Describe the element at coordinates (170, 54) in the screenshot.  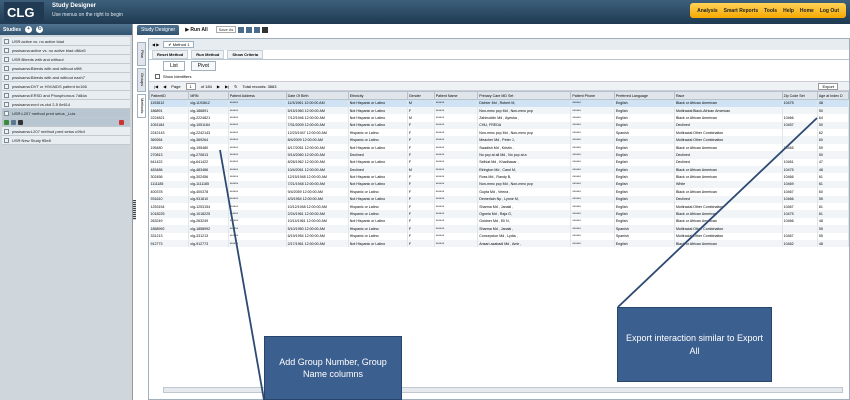
I see `reset-method-button: Reset Method` at that location.